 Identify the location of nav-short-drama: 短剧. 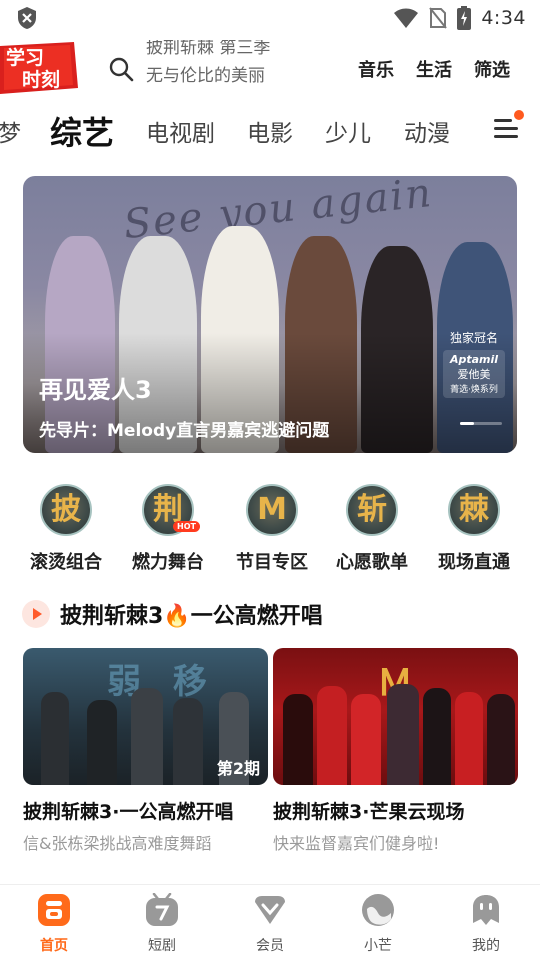
(162, 923).